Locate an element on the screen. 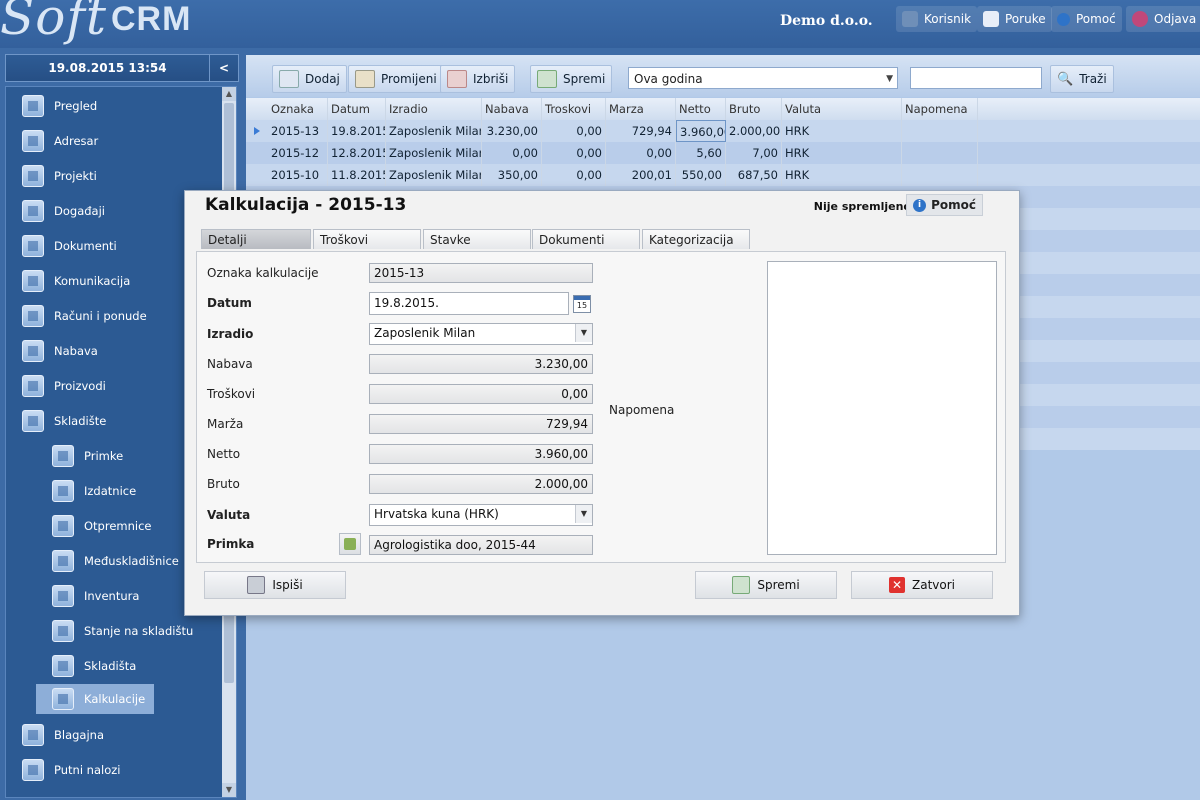 This screenshot has width=1200, height=800. save-toolbar-button: Spremi is located at coordinates (571, 79).